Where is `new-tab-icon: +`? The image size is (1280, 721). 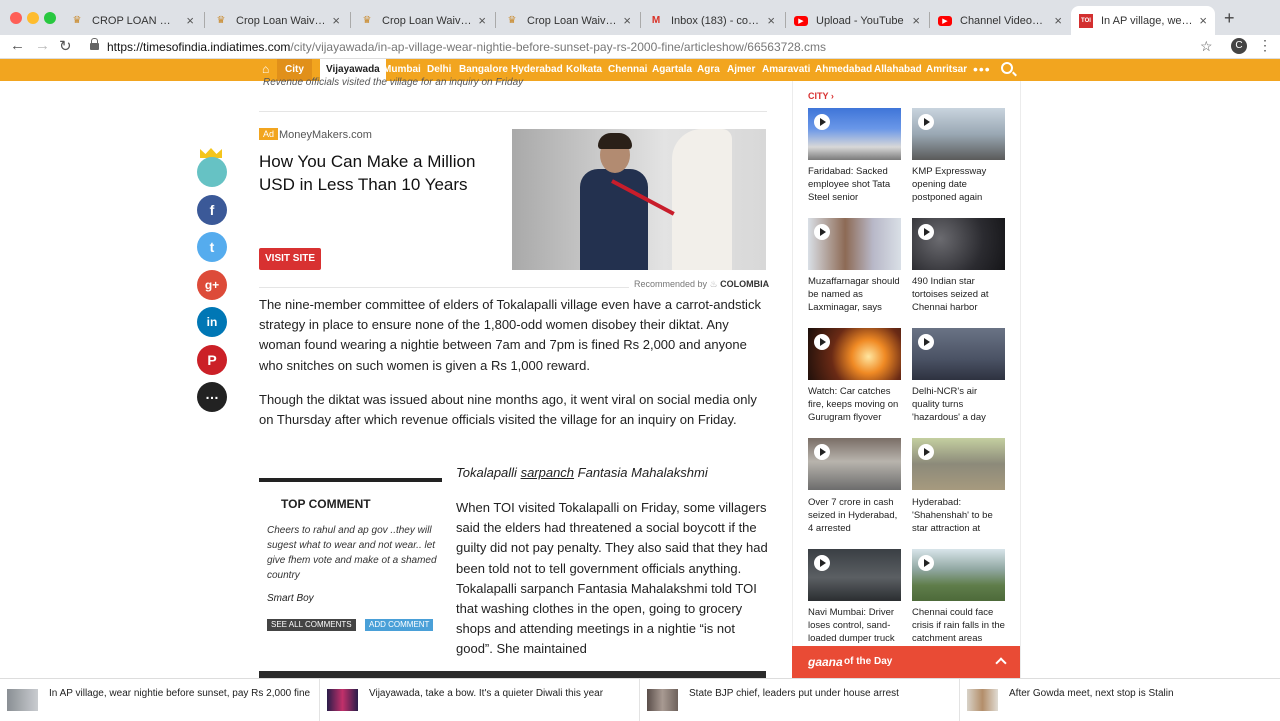 new-tab-icon: + is located at coordinates (1229, 18).